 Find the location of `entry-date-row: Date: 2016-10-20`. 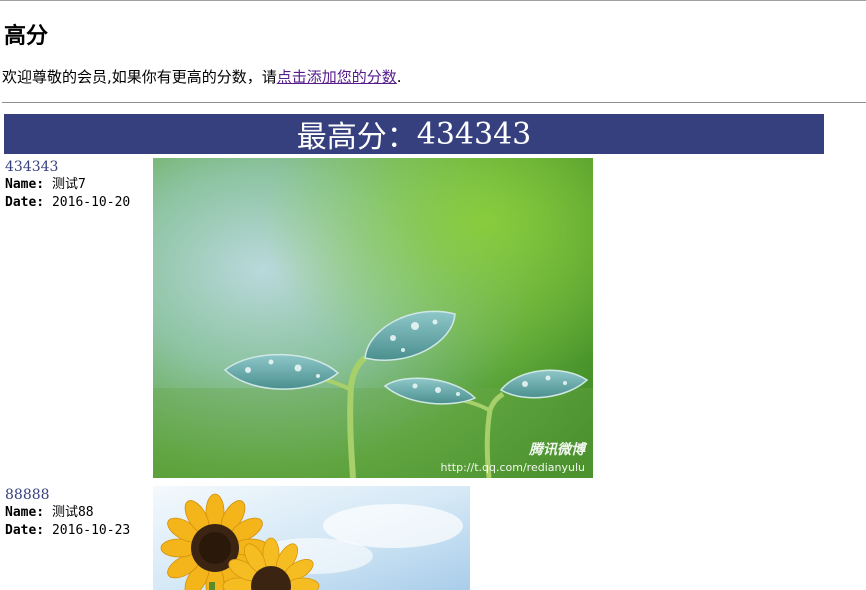

entry-date-row: Date: 2016-10-20 is located at coordinates (78, 203).